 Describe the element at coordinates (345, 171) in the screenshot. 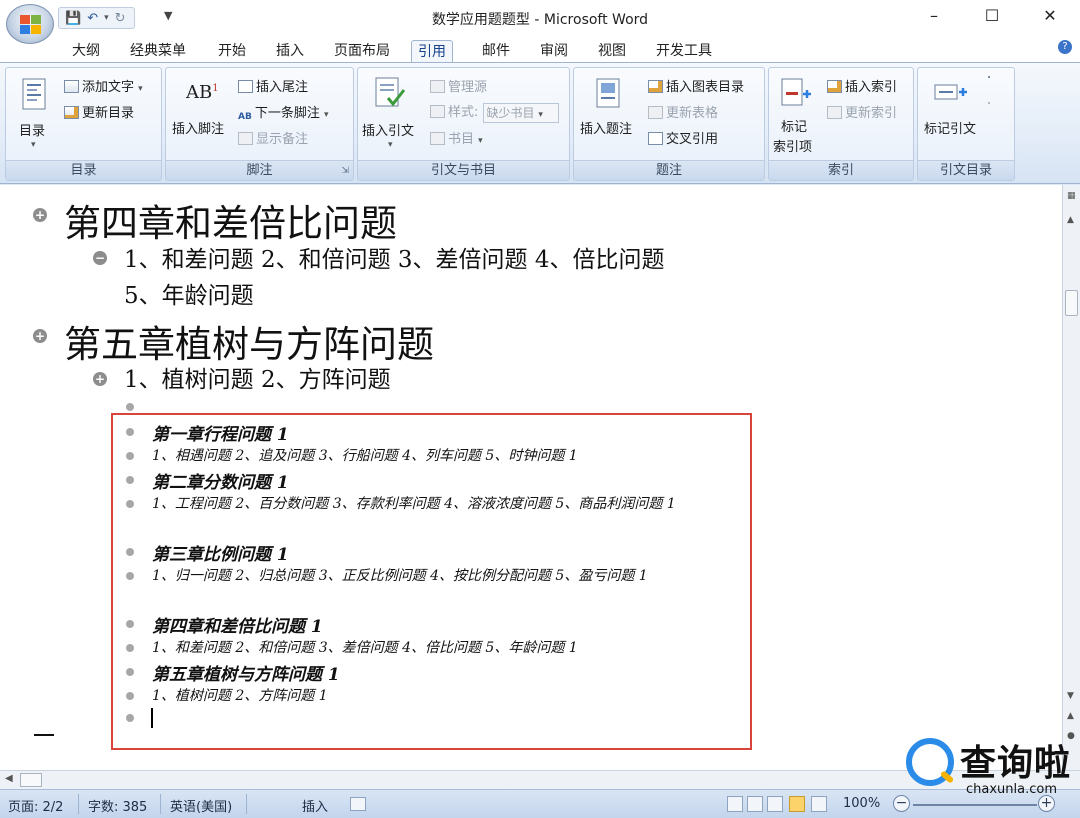

I see `footnotes-launcher-icon: ⇲` at that location.